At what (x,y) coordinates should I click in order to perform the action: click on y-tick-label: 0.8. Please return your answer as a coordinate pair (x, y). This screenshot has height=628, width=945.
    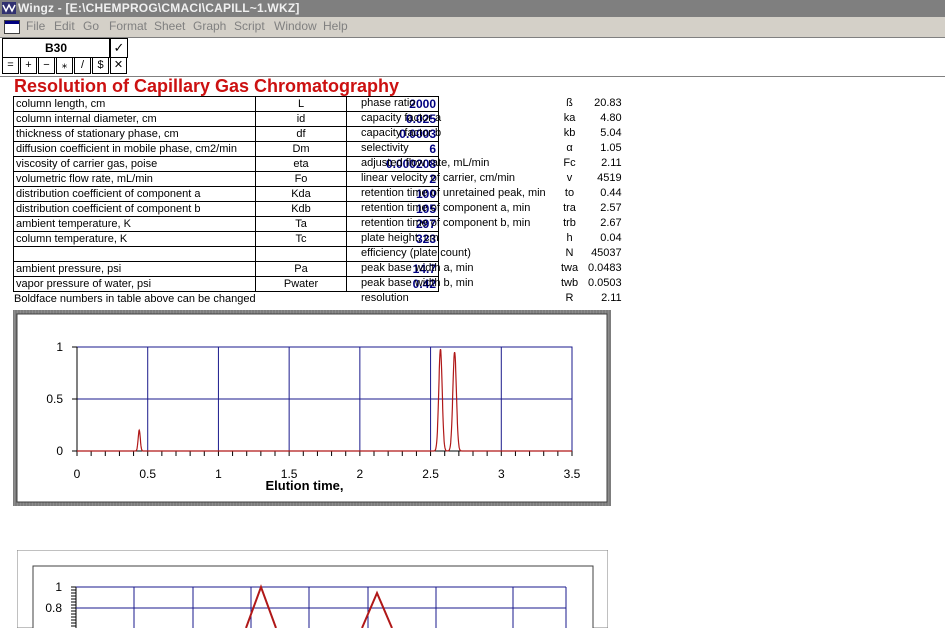
    Looking at the image, I should click on (53, 608).